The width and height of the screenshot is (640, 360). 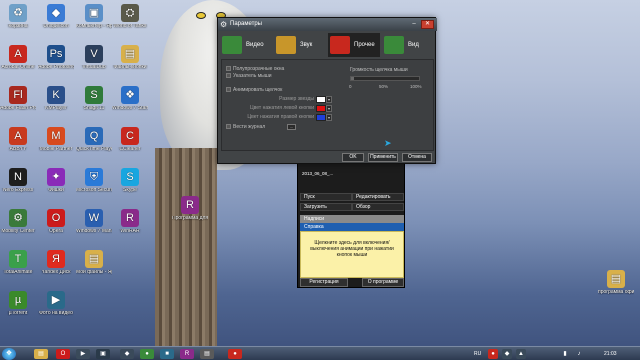 I want to click on desktop-icon-label: Mobility Center, so click(x=18, y=231).